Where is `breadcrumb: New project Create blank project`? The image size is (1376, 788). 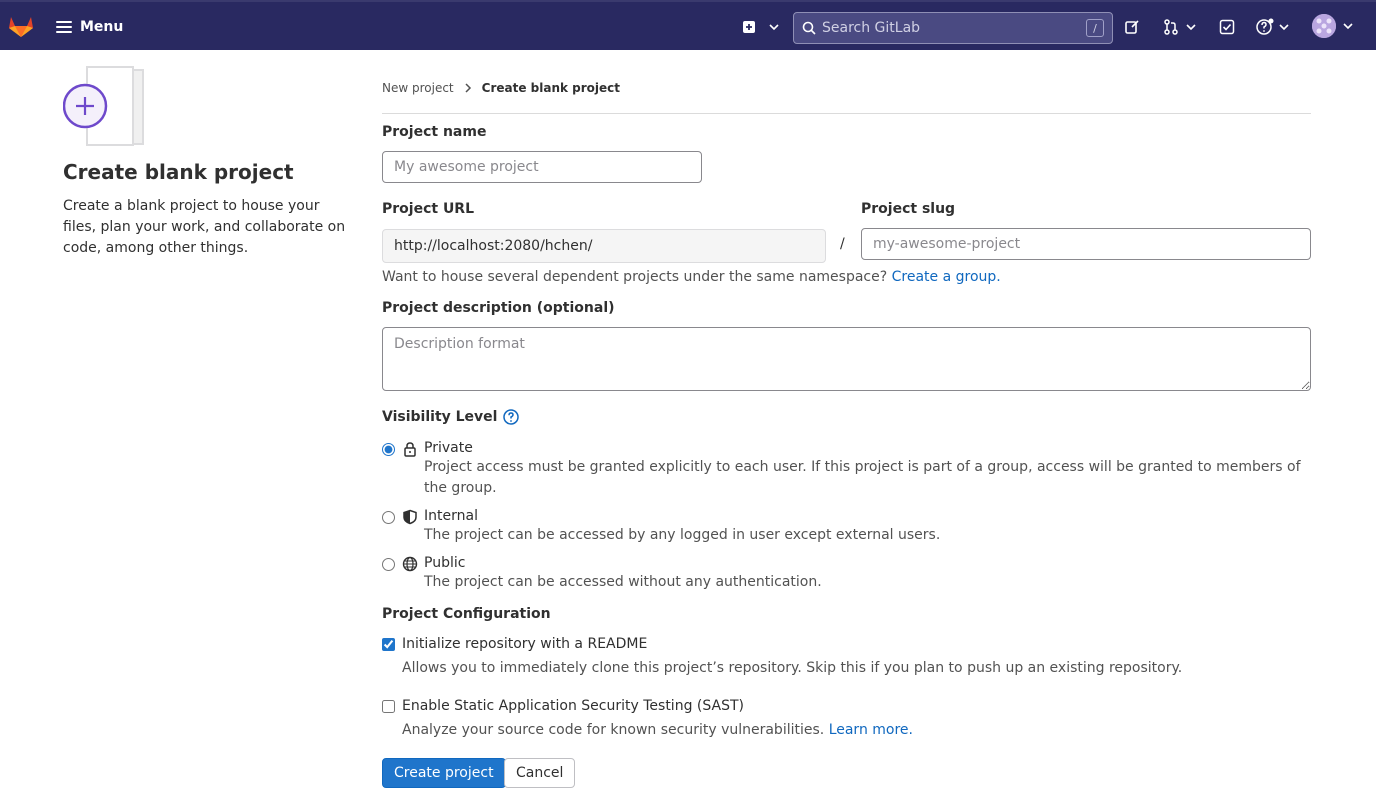 breadcrumb: New project Create blank project is located at coordinates (501, 88).